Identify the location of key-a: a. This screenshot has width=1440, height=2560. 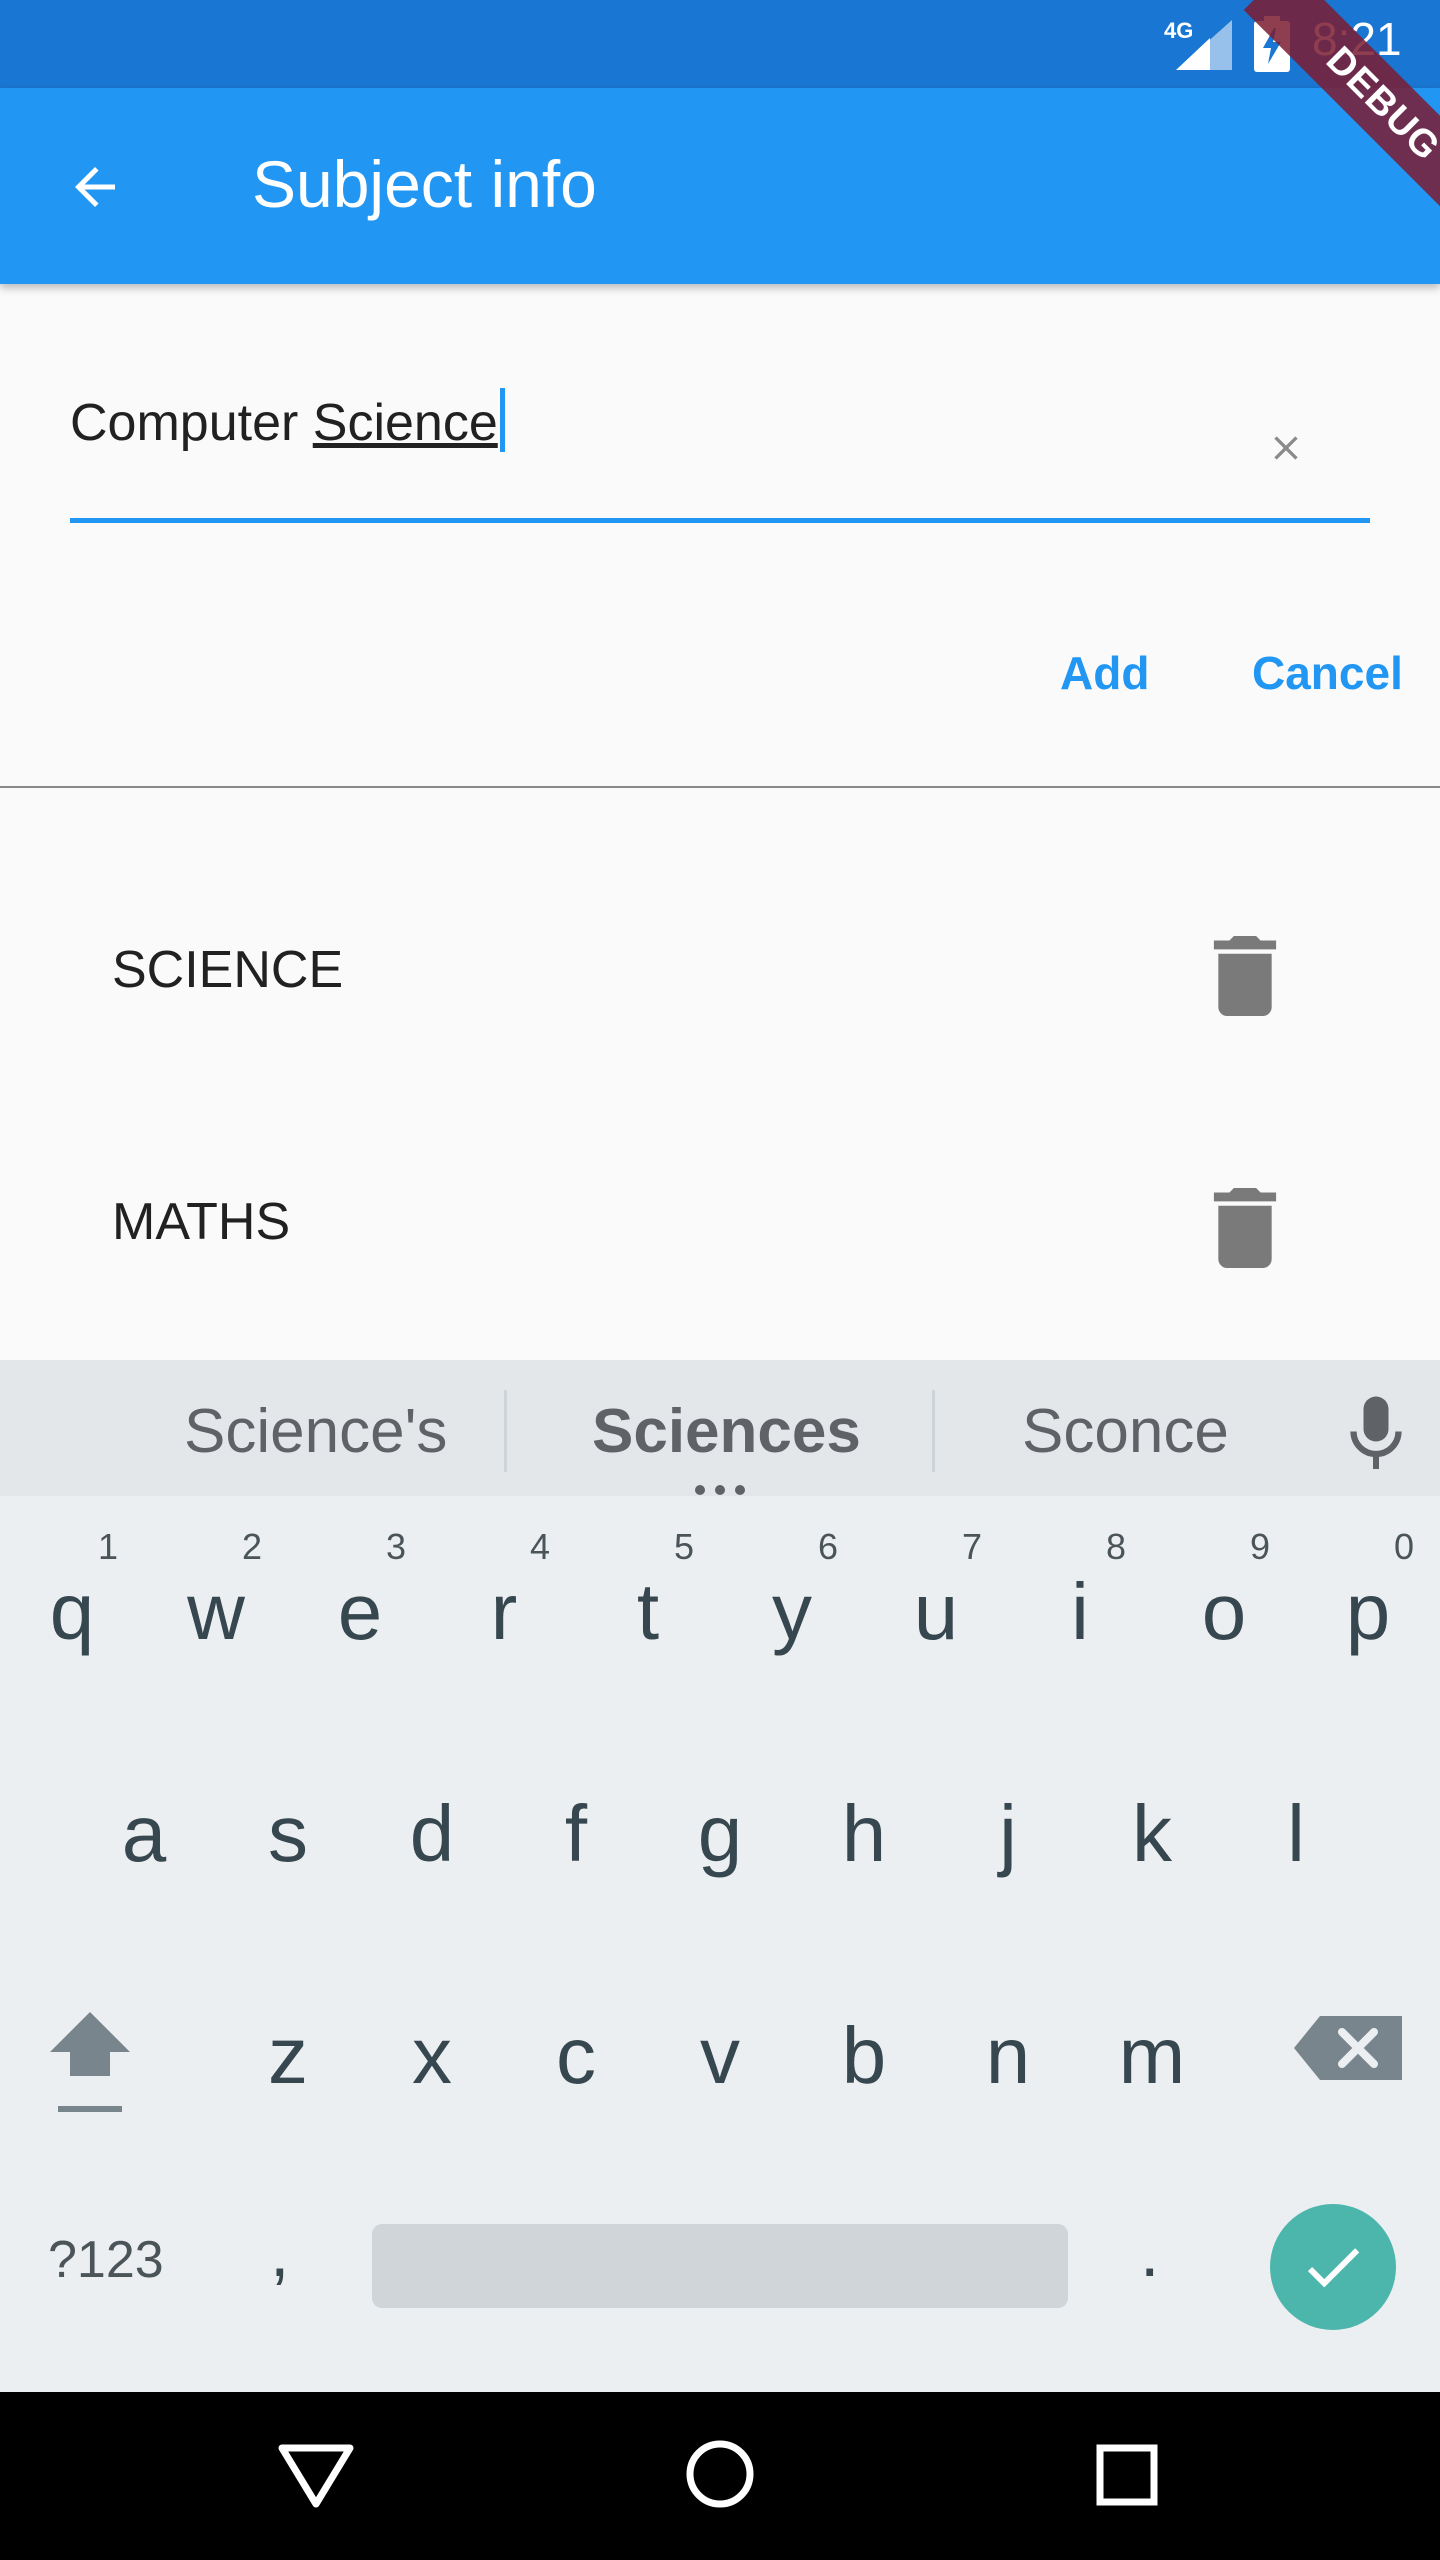
(144, 1846).